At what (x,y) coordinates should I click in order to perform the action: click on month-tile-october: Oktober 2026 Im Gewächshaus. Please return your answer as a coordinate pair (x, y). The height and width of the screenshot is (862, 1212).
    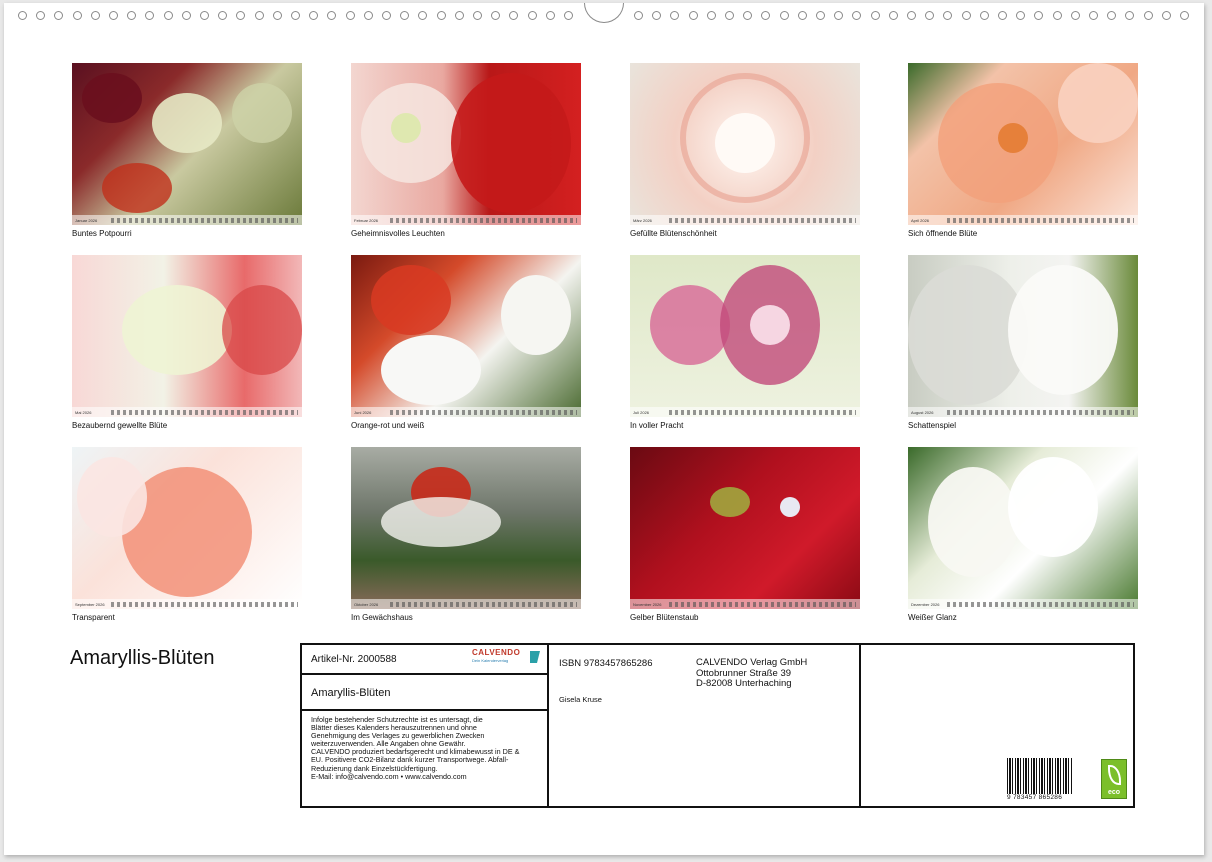
    Looking at the image, I should click on (466, 534).